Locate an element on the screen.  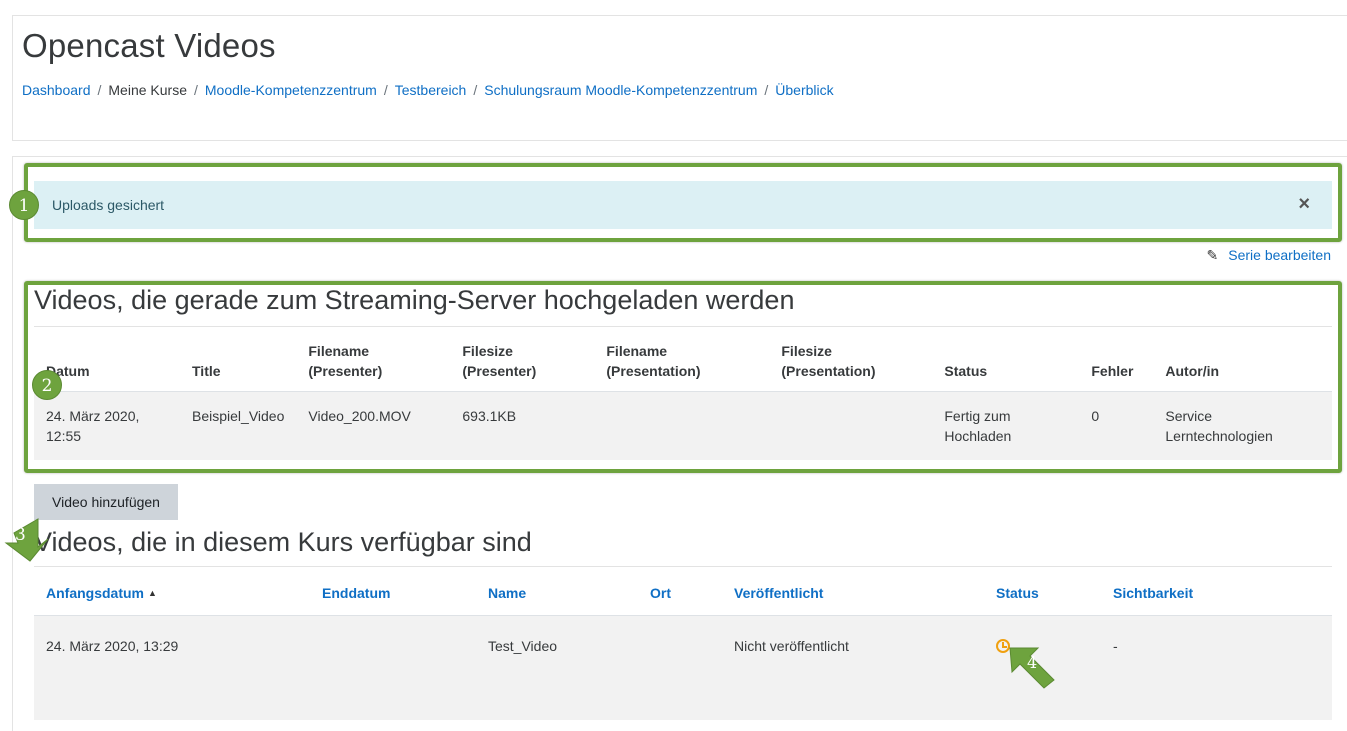
edit-series-label: Serie bearbeiten is located at coordinates (1279, 255).